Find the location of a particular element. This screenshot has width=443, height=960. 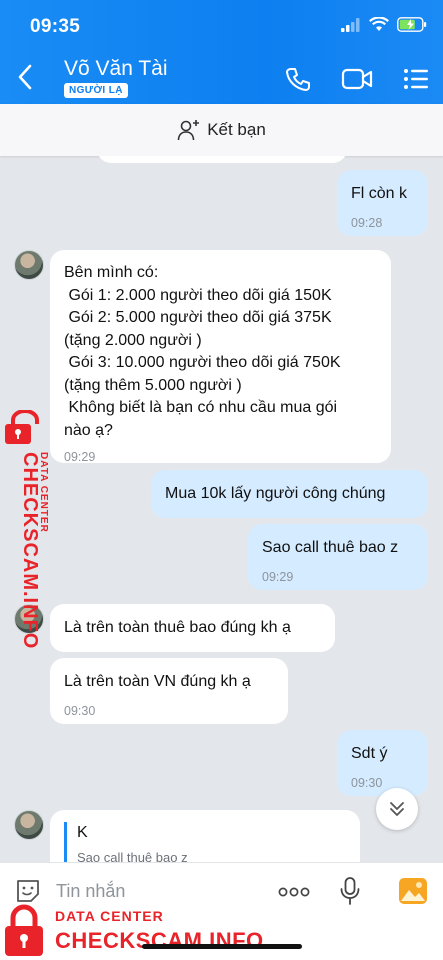

message-bubble-outgoing: Sao call thuê bao z 09:29 is located at coordinates (338, 557).